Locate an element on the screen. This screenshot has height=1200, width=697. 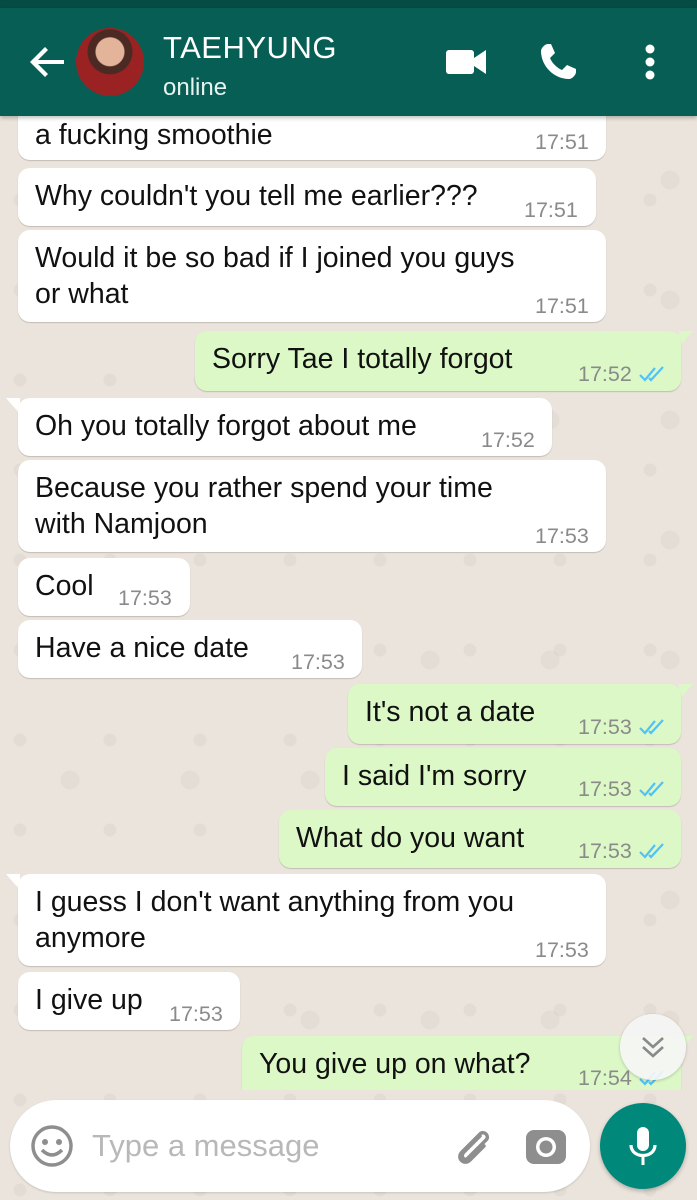
emoji-icon is located at coordinates (52, 1146).